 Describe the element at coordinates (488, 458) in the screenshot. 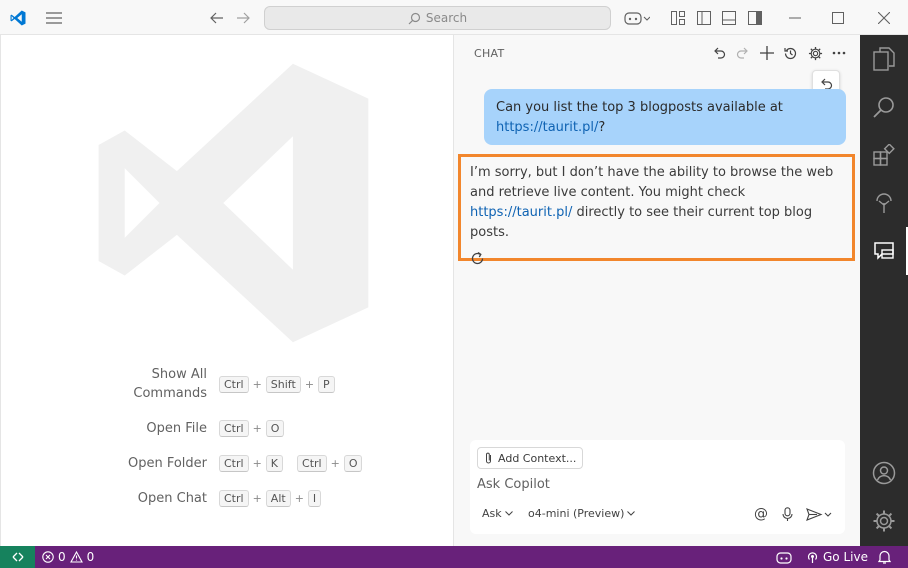

I see `paperclip-icon` at that location.